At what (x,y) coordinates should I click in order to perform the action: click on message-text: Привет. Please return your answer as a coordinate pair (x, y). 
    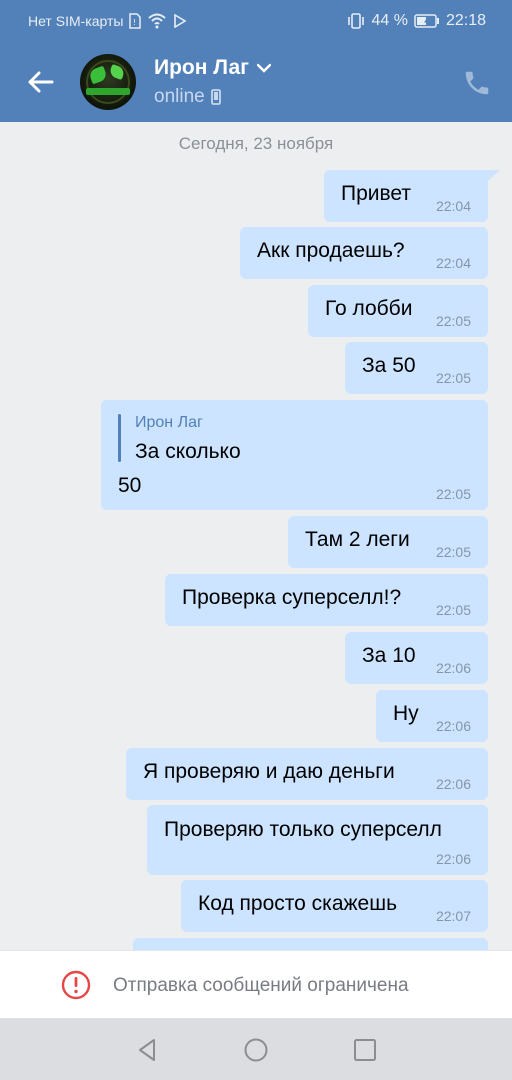
    Looking at the image, I should click on (376, 193).